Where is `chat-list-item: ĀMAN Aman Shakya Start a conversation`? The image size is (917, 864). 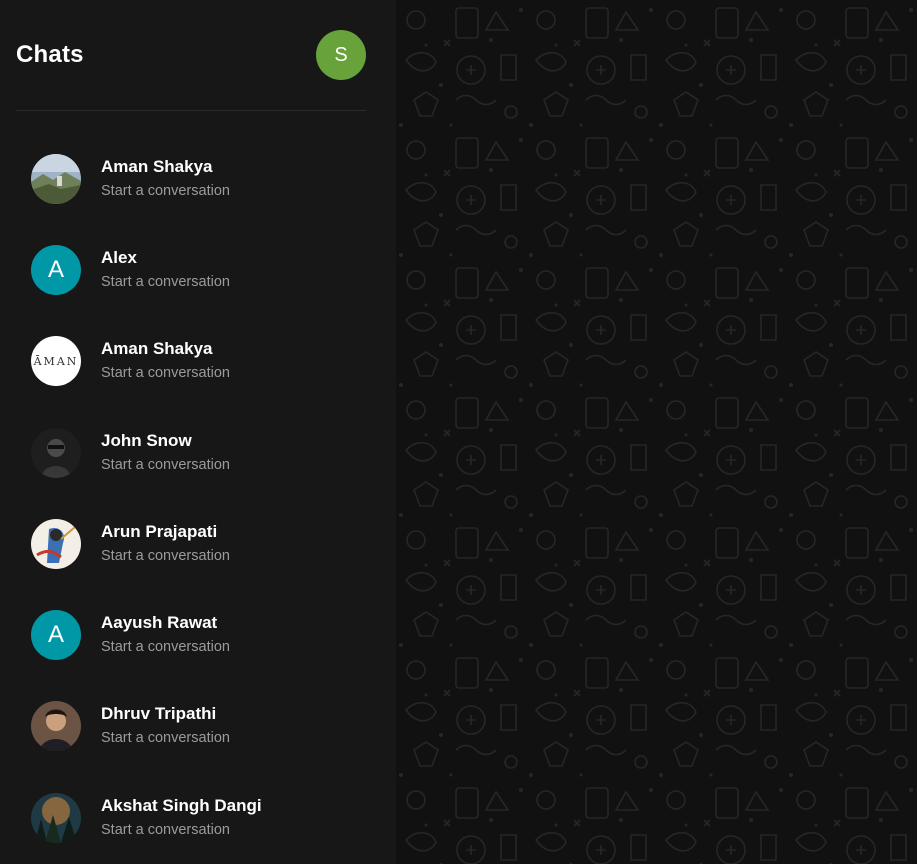
chat-list-item: ĀMAN Aman Shakya Start a conversation is located at coordinates (191, 361).